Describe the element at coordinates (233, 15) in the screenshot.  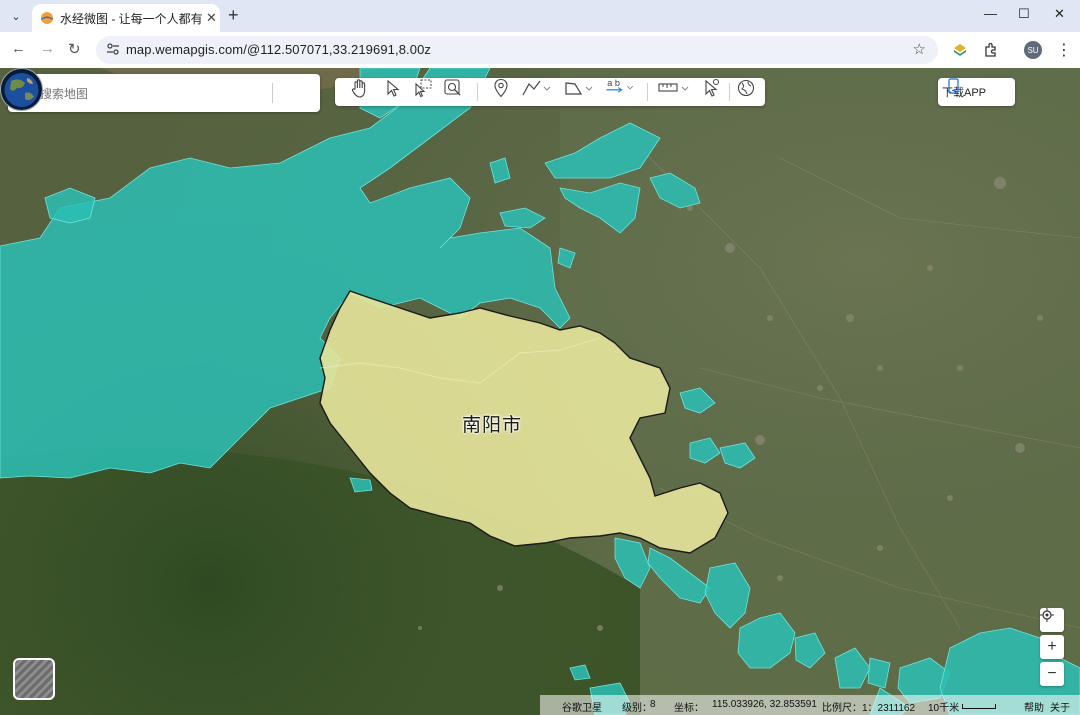
I see `new-tab-button: +` at that location.